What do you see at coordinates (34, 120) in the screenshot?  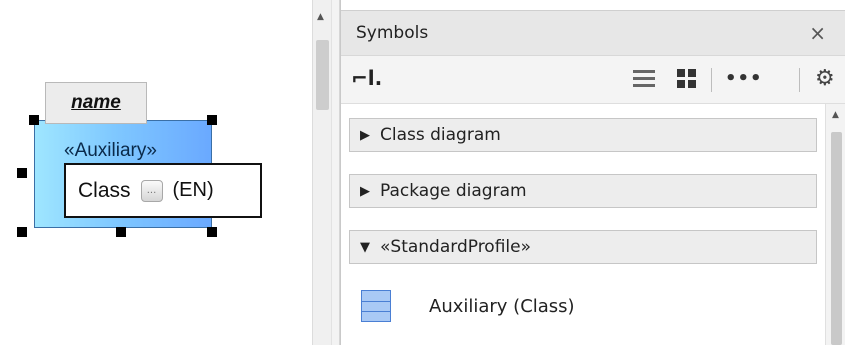 I see `resize-handle-top-left` at bounding box center [34, 120].